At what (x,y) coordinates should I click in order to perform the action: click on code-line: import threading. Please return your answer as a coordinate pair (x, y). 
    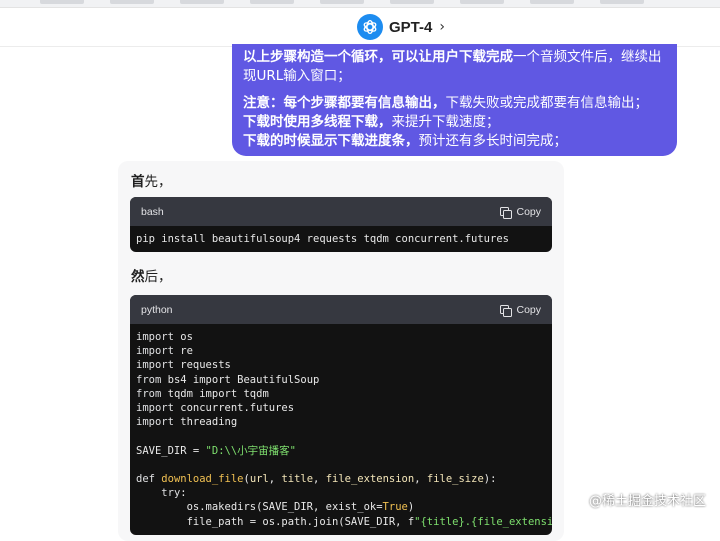
    Looking at the image, I should click on (187, 422).